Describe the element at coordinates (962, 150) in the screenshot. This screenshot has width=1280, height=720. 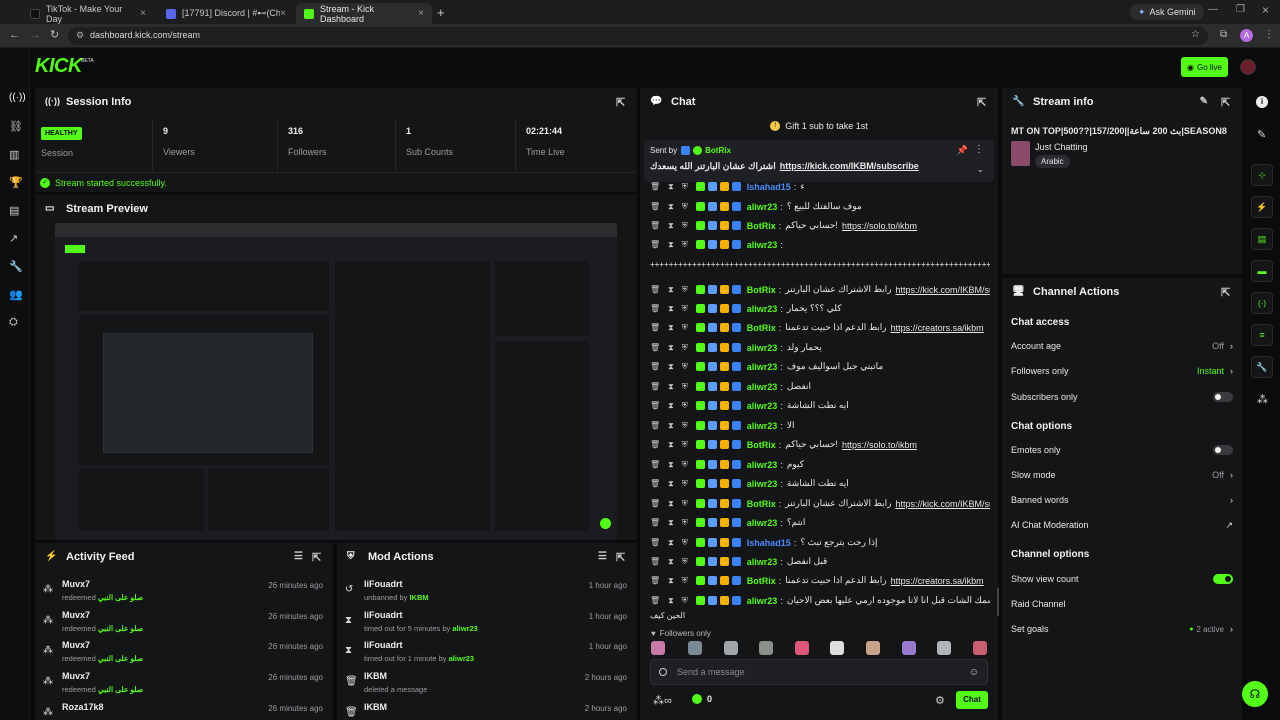
I see `pin-icon: 📌` at that location.